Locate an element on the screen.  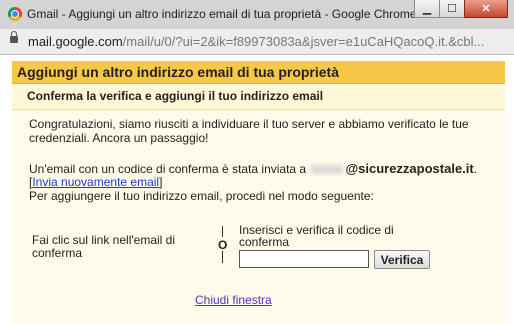
minimize-button: ▁ is located at coordinates (427, 9).